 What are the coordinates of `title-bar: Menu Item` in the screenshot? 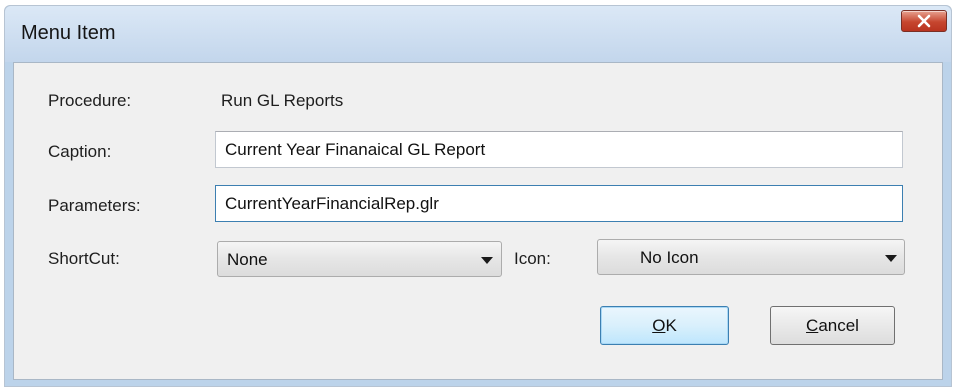 It's located at (478, 34).